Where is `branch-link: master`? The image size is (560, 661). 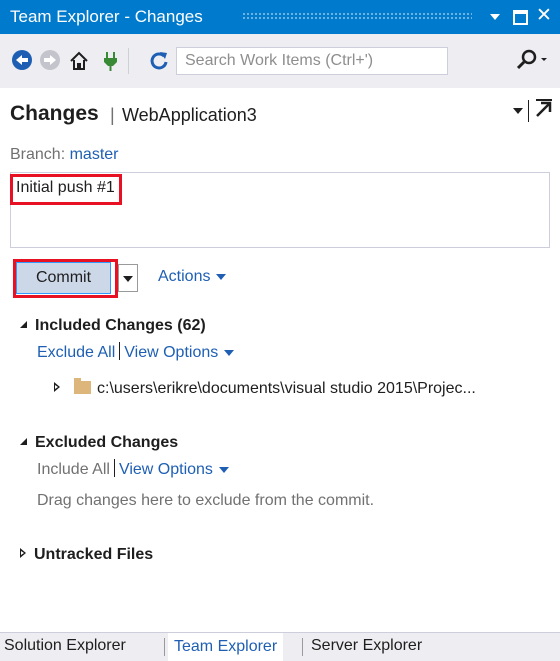
branch-link: master is located at coordinates (94, 154).